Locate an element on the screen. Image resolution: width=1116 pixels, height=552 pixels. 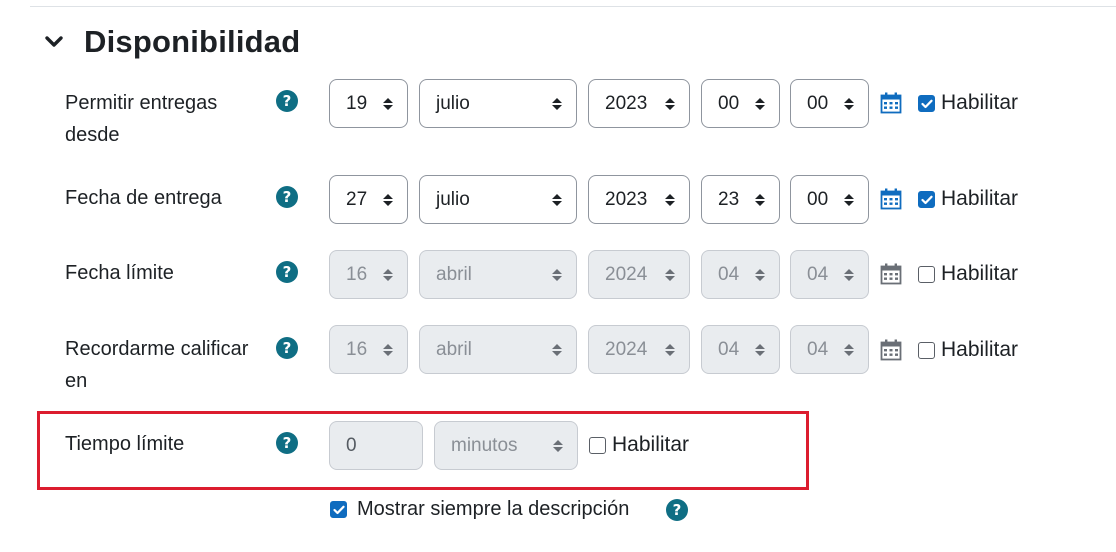
field-label: Recordarme calificar en is located at coordinates (157, 365).